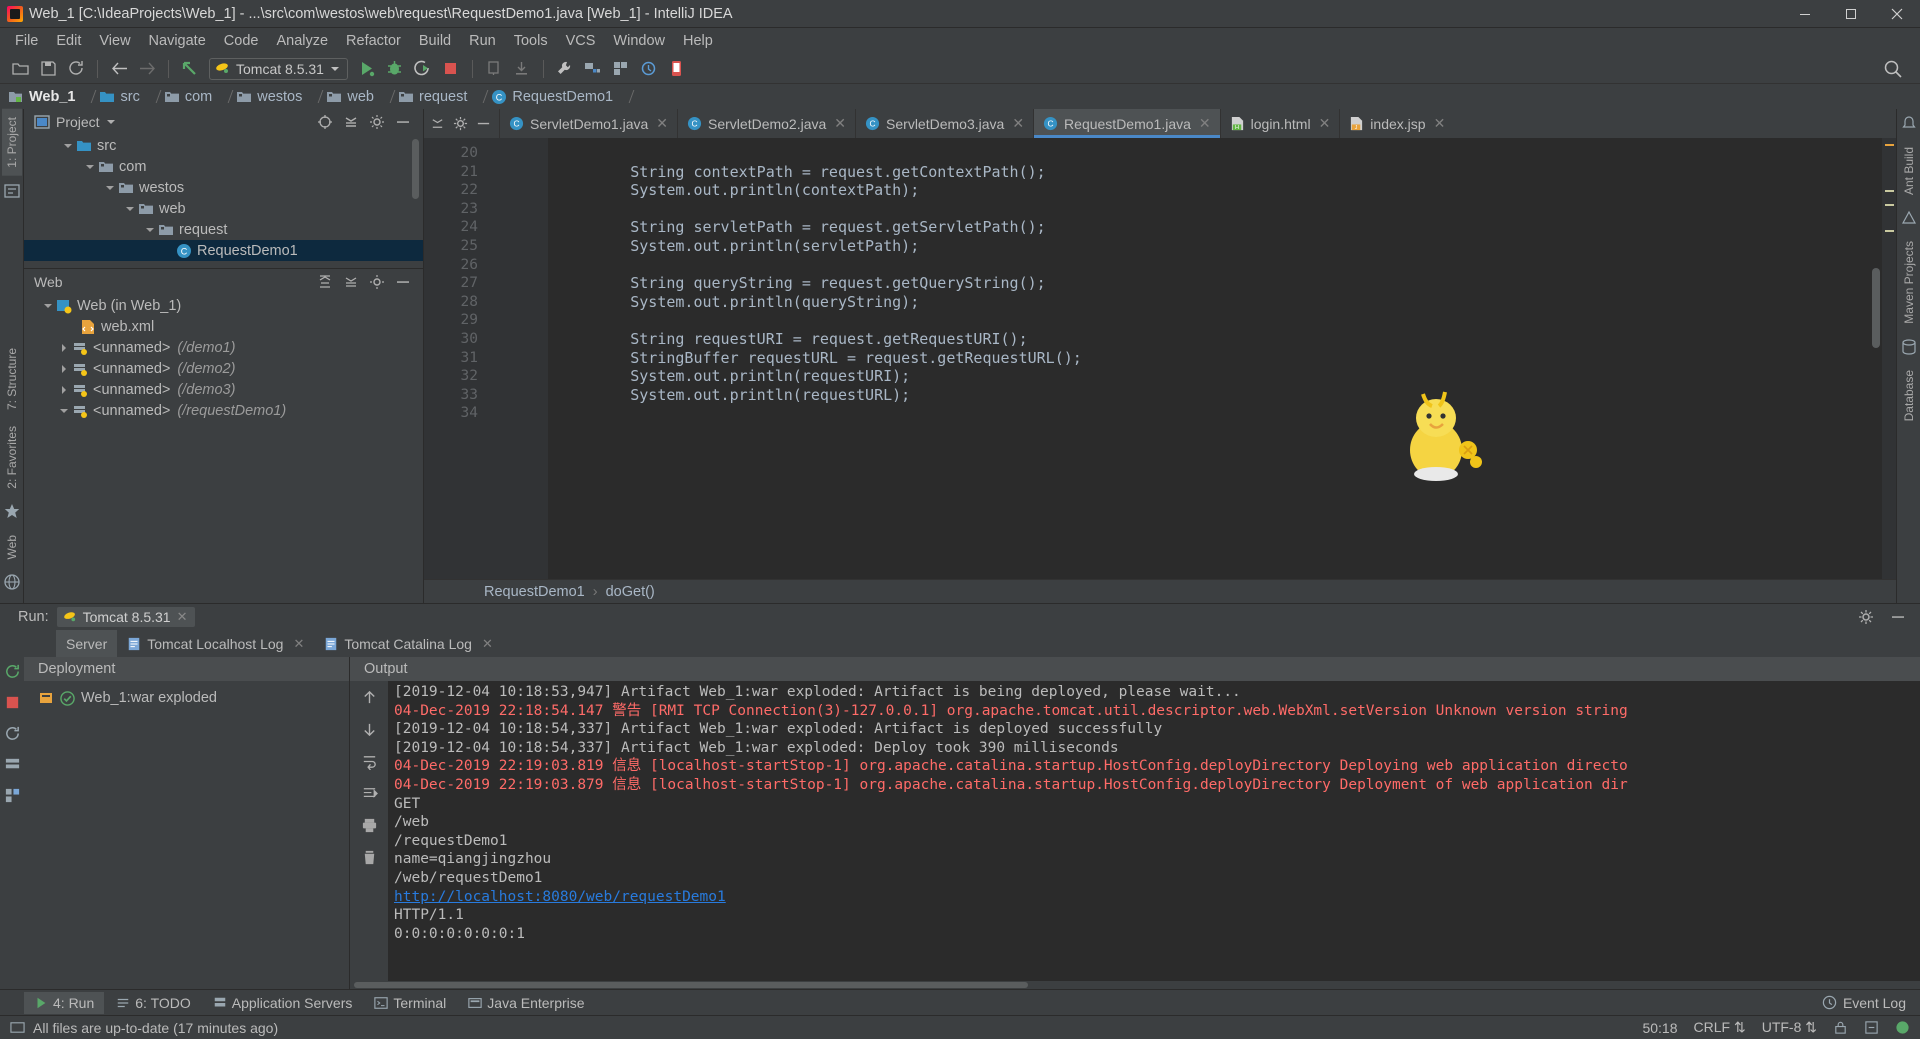 This screenshot has height=1039, width=1920. Describe the element at coordinates (415, 169) in the screenshot. I see `project-tree-scrollbar` at that location.